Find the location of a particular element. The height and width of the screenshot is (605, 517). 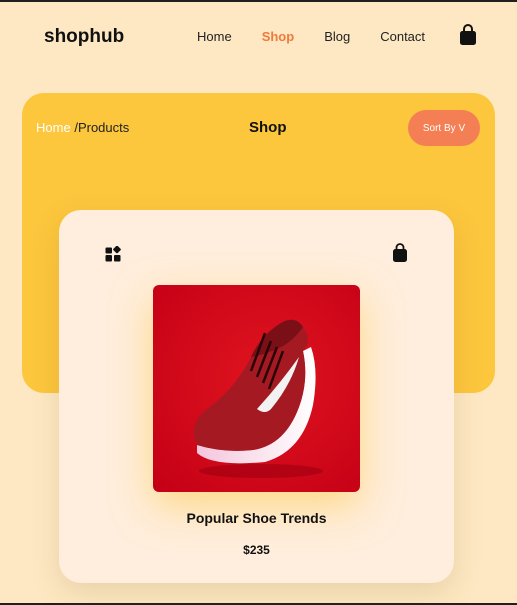

sneaker-image is located at coordinates (256, 388).